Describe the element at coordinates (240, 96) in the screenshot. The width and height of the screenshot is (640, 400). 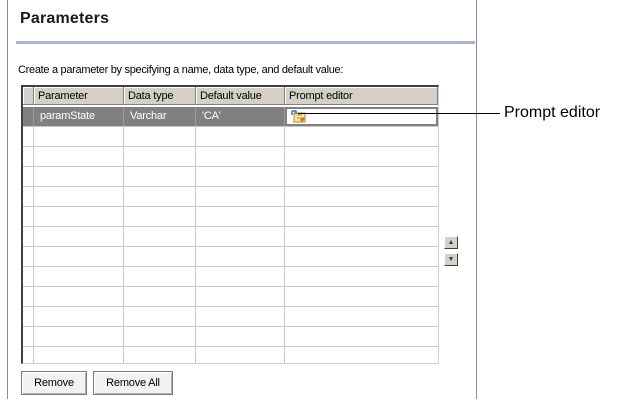
I see `column-header-default-value: Default value` at that location.